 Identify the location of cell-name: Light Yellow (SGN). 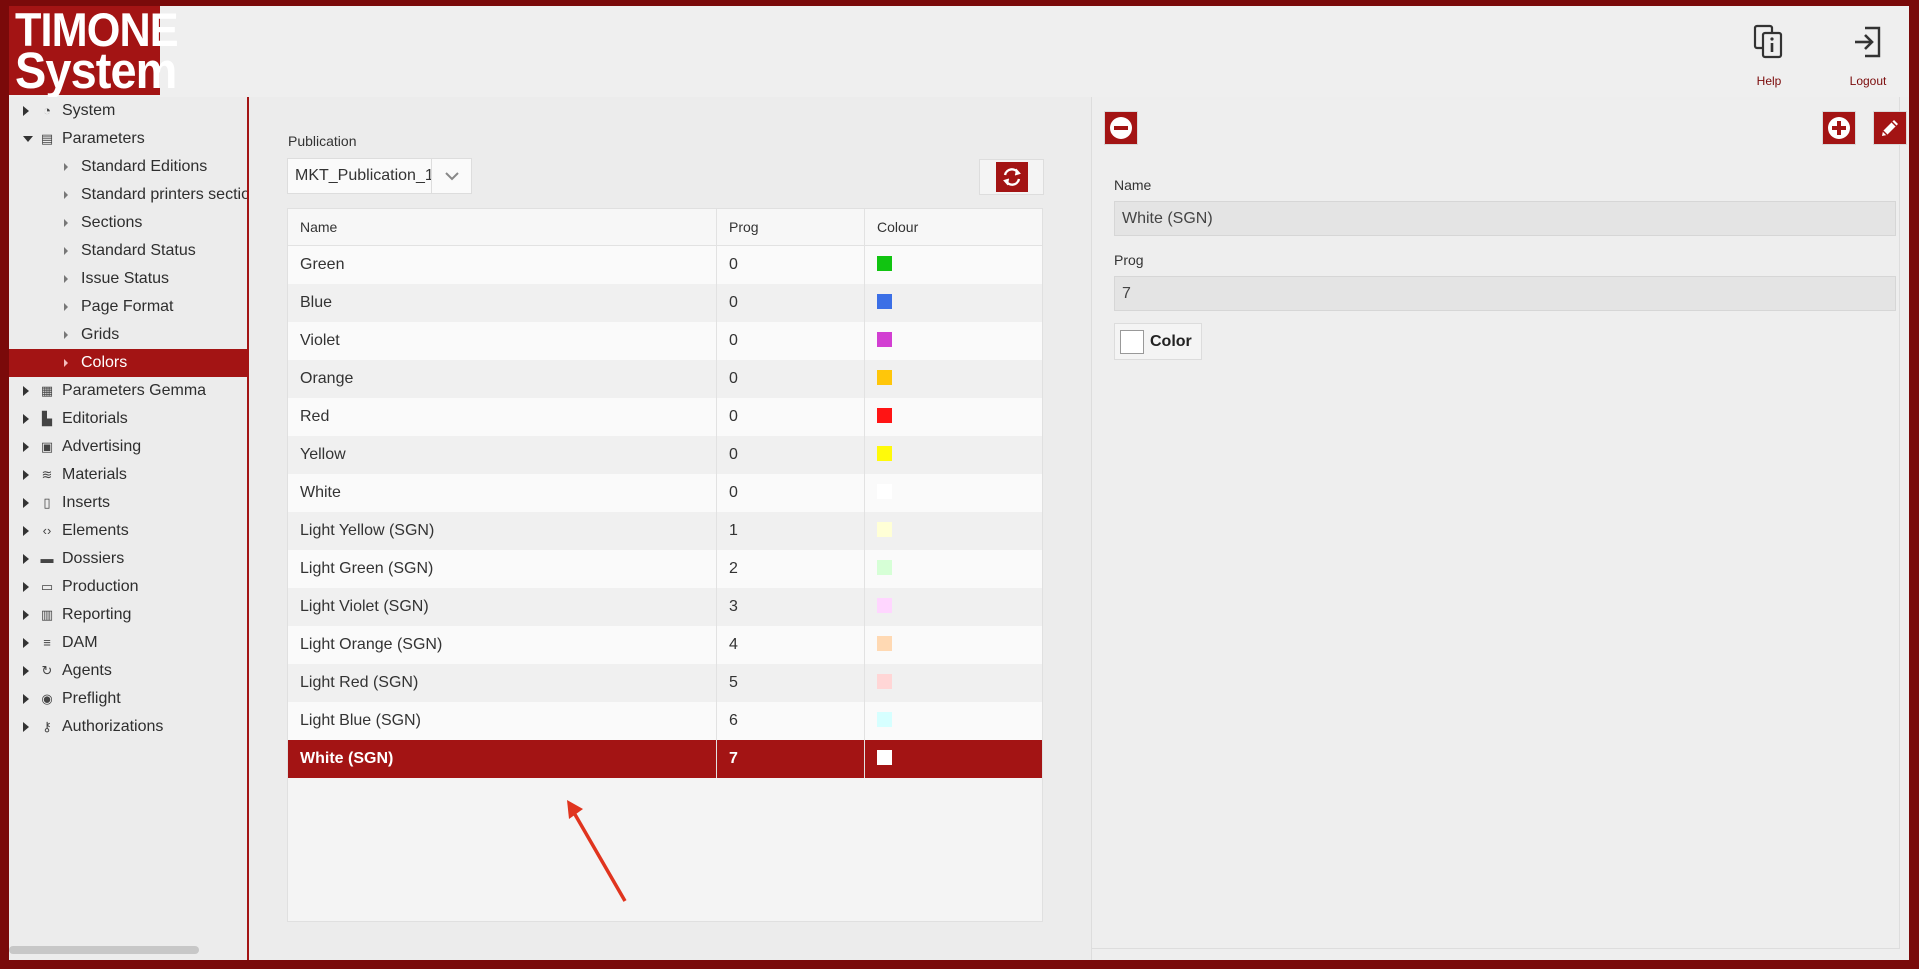
(502, 531).